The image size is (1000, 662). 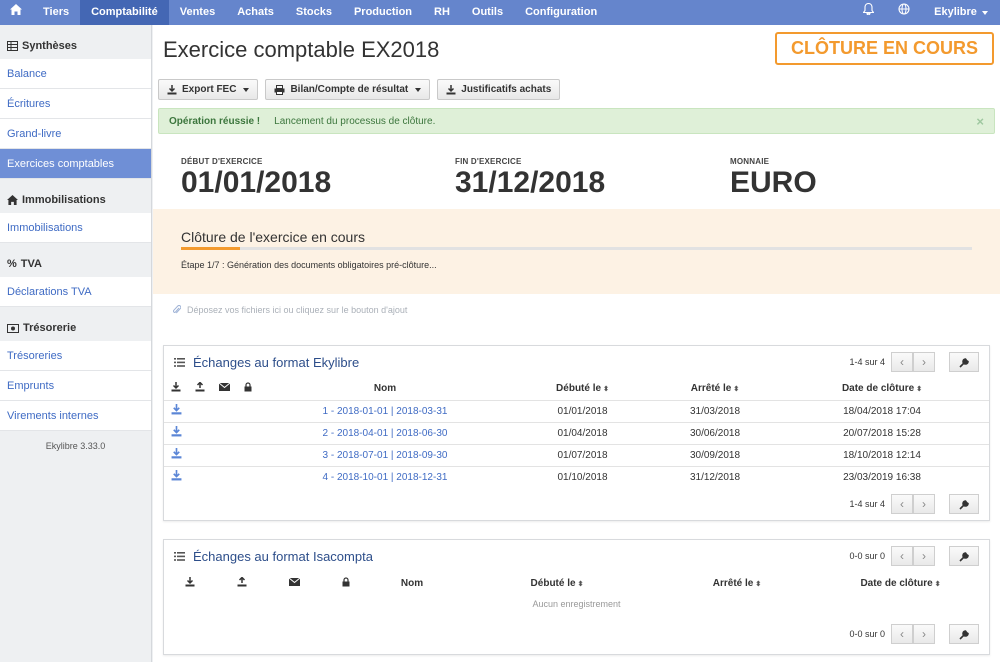 What do you see at coordinates (12, 264) in the screenshot?
I see `percent-icon: %` at bounding box center [12, 264].